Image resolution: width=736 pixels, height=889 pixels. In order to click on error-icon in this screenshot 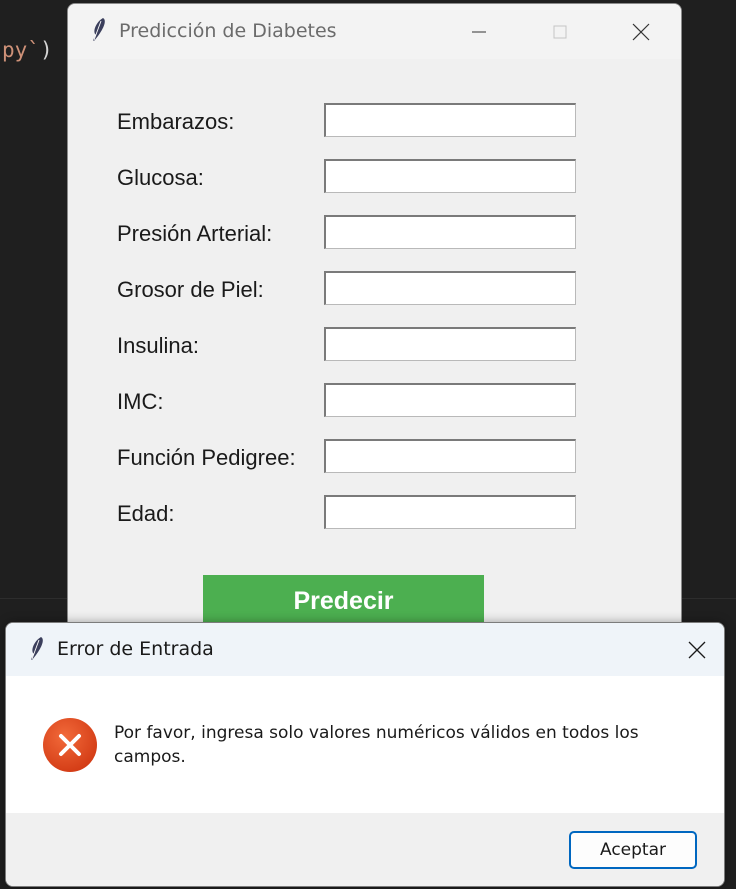, I will do `click(70, 745)`.